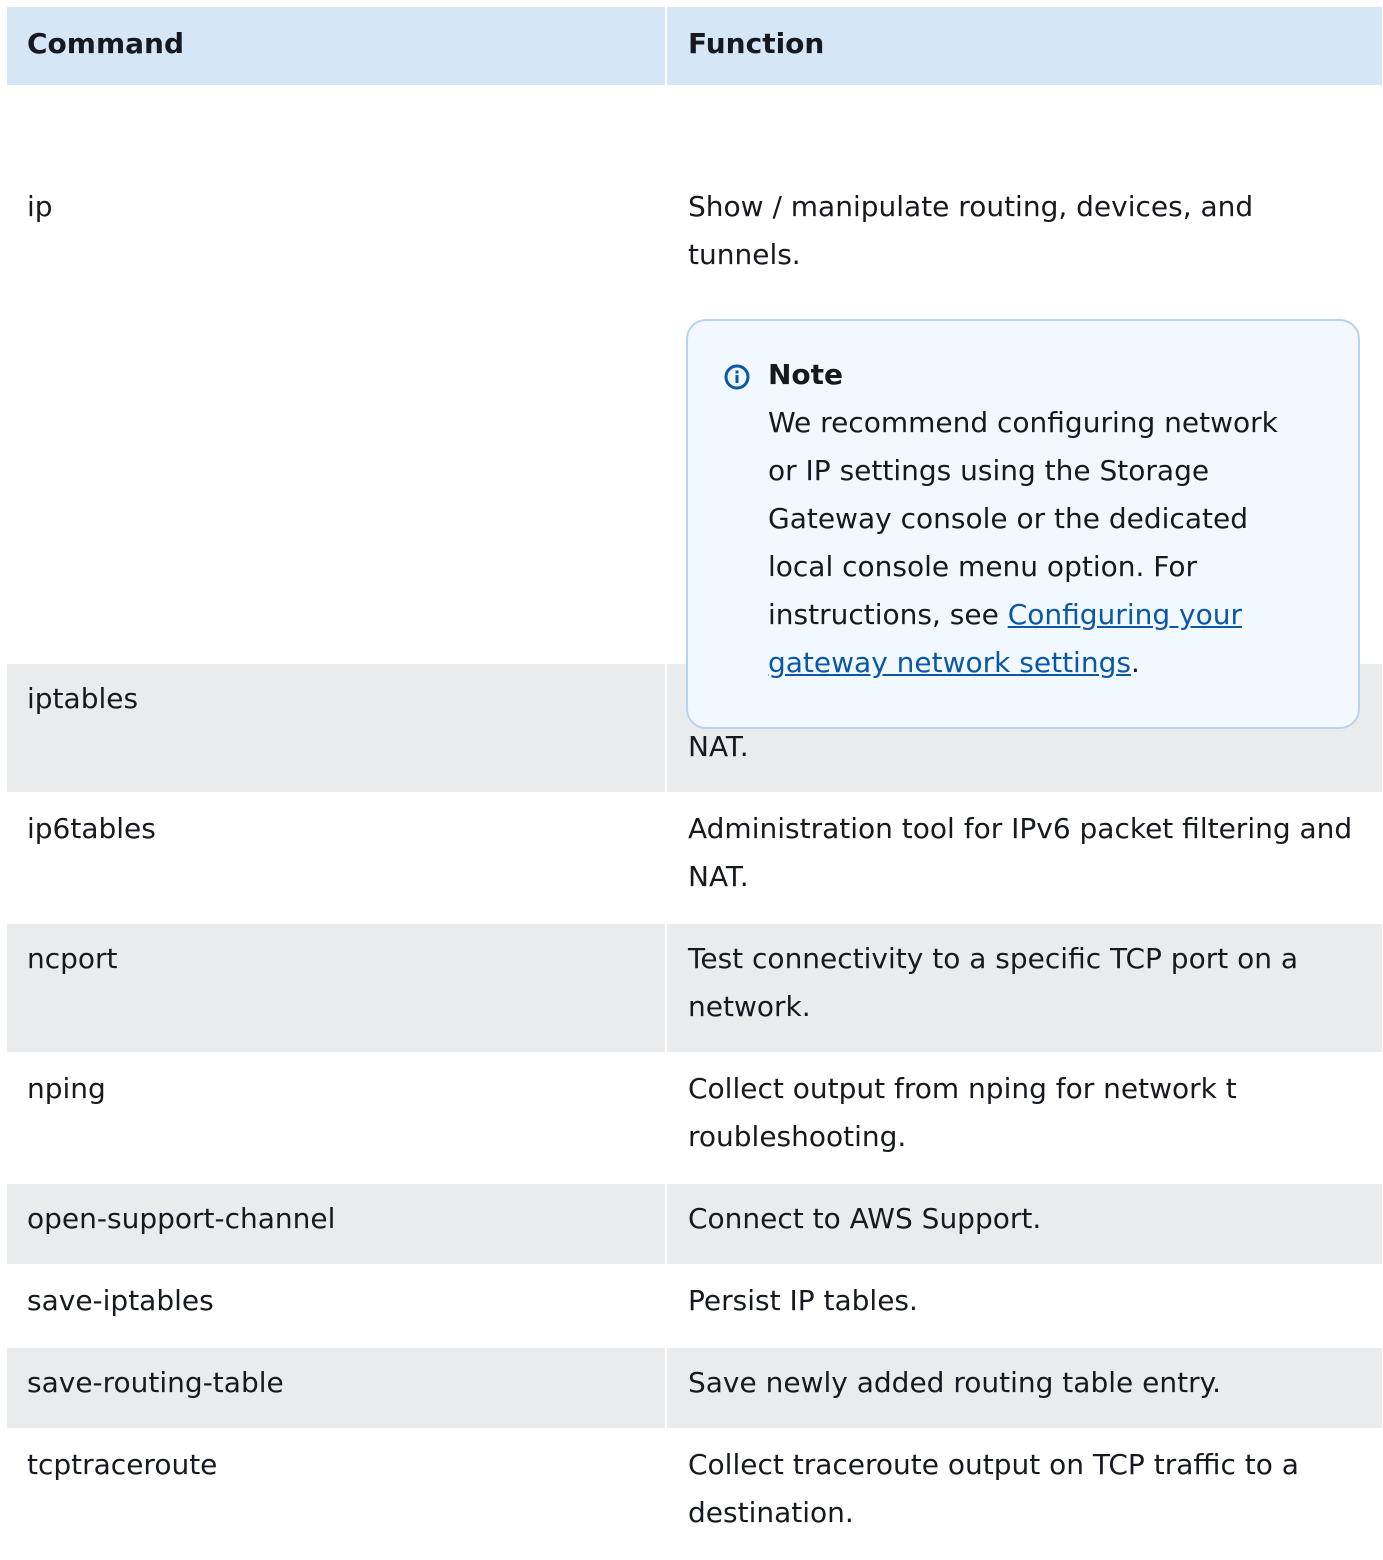  Describe the element at coordinates (337, 858) in the screenshot. I see `command-cell: ip6tables` at that location.